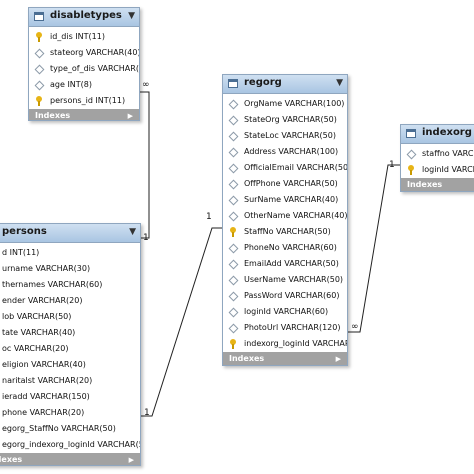 The width and height of the screenshot is (474, 474). Describe the element at coordinates (290, 119) in the screenshot. I see `column-text: StateOrg VARCHAR(50)` at that location.